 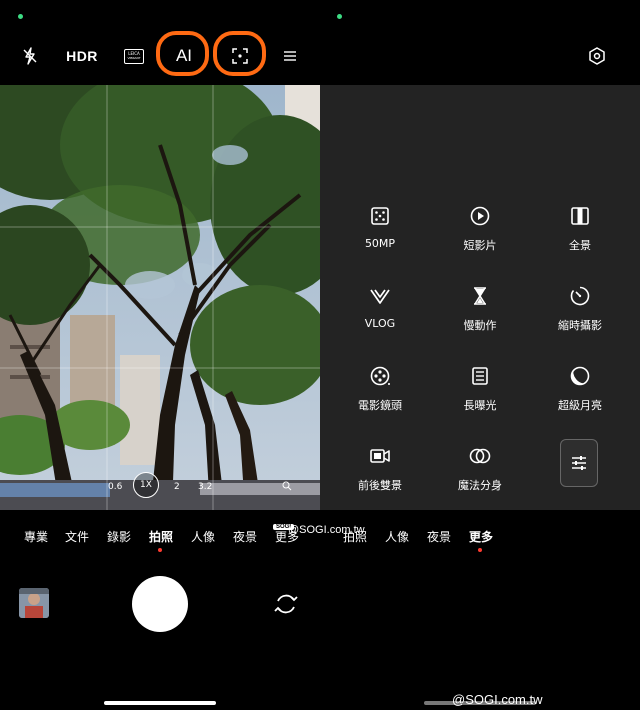 I want to click on mode-movie: 電影鏡頭, so click(x=380, y=389).